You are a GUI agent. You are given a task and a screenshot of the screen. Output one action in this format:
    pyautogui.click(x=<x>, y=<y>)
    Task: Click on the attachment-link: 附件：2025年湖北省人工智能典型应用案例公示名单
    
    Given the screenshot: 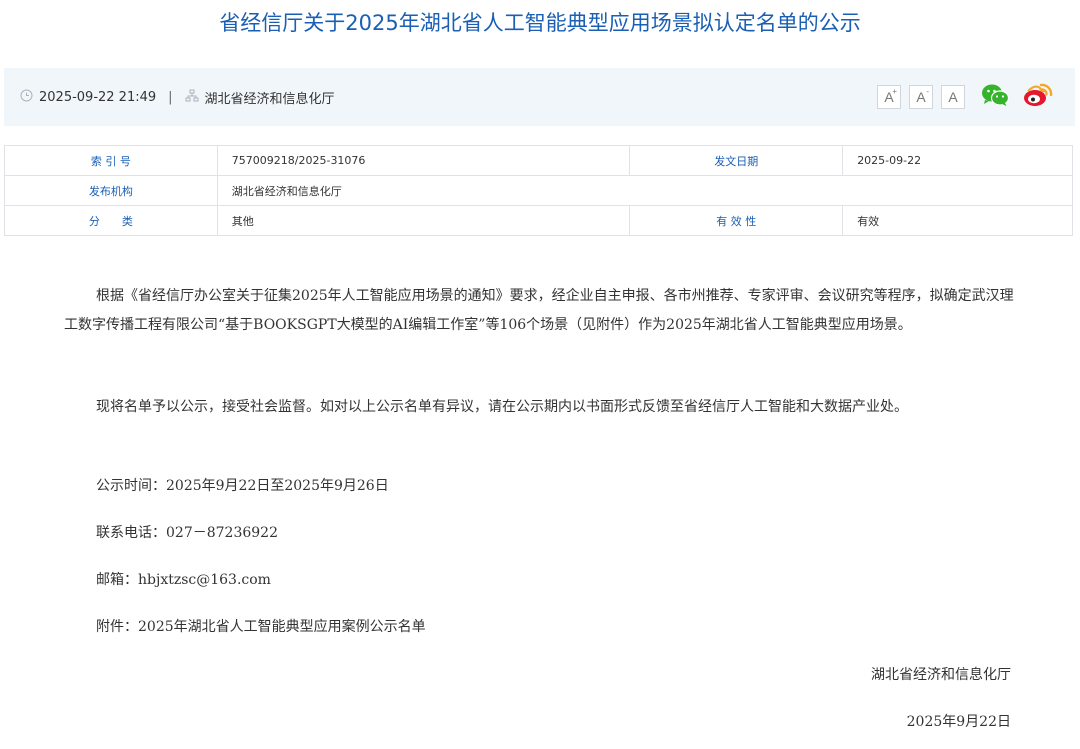 What is the action you would take?
    pyautogui.click(x=261, y=627)
    